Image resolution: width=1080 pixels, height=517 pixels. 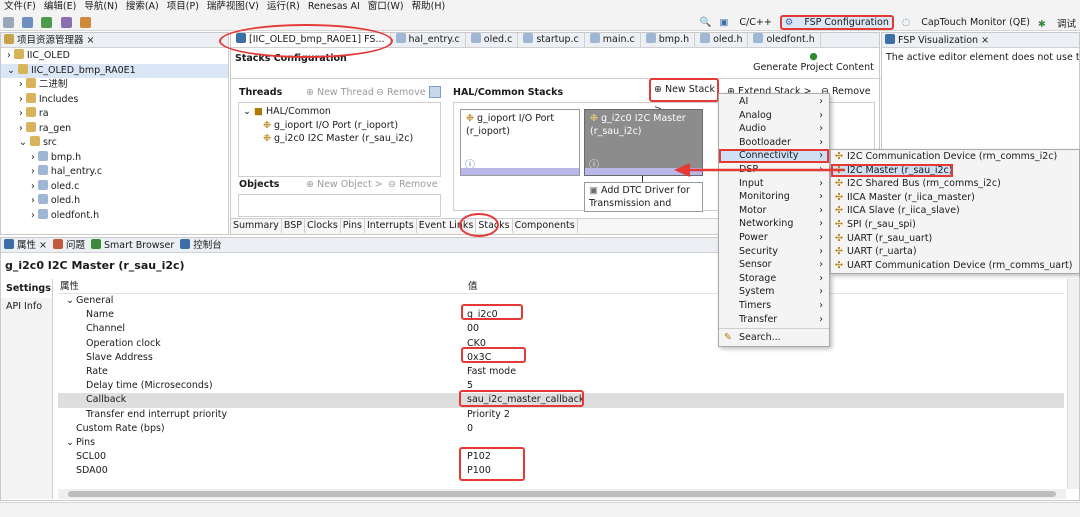 I want to click on config-tab: BSP, so click(x=294, y=226).